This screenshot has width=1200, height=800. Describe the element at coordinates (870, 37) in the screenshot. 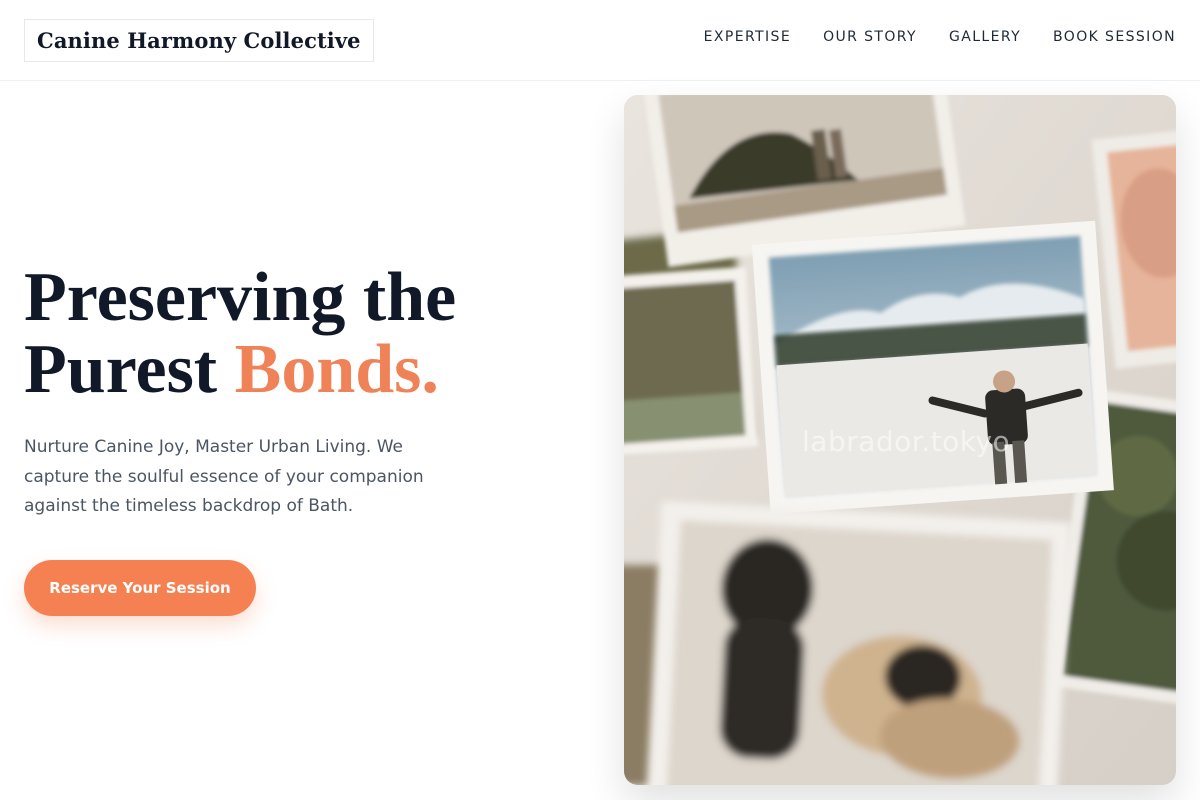

I see `nav-link-our-story: OUR STORY` at that location.